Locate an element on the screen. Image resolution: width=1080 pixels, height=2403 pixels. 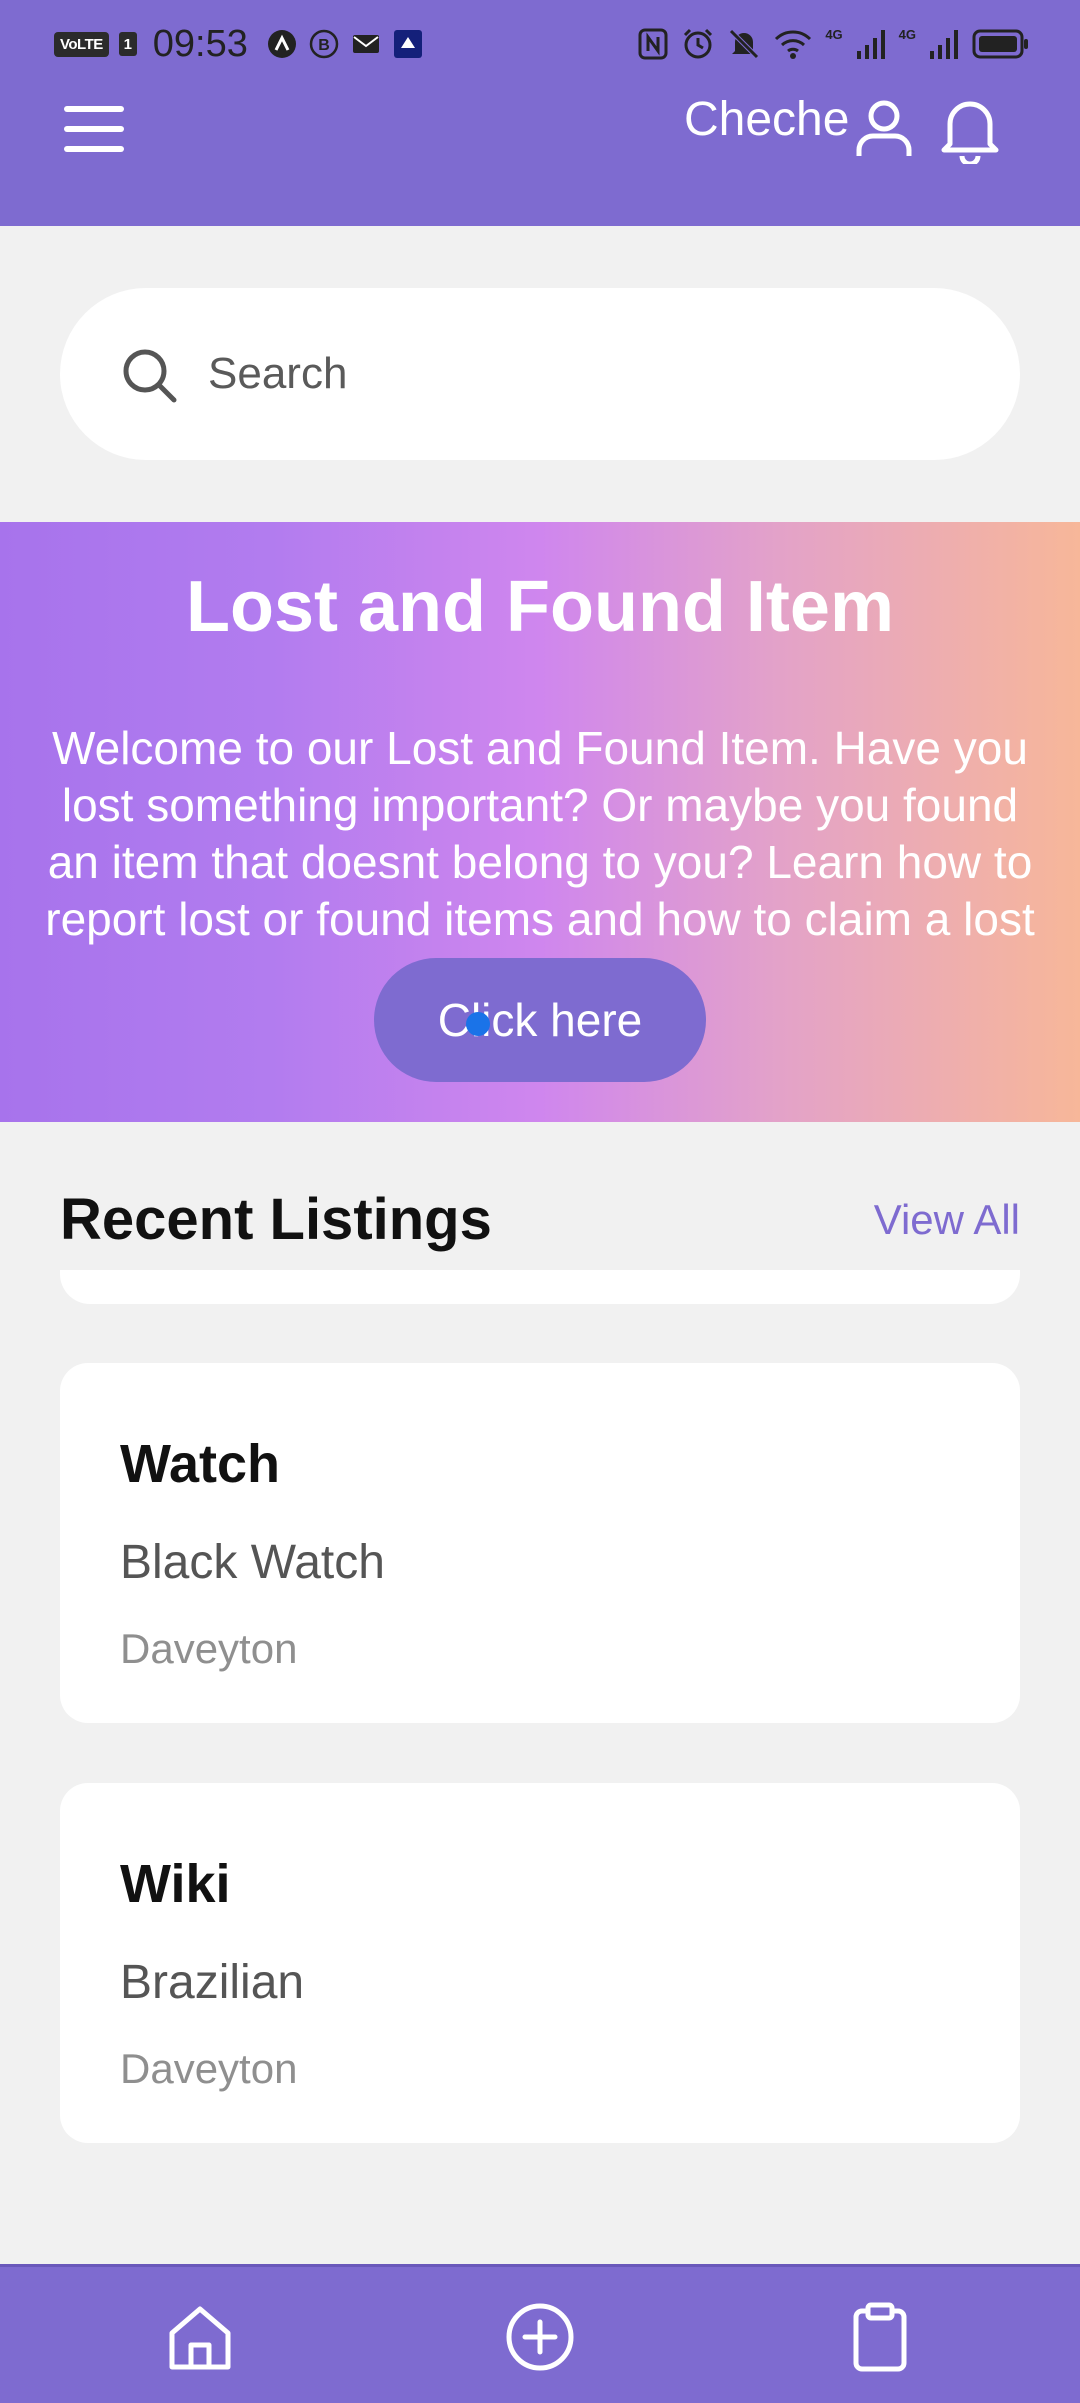
bottom-navigation is located at coordinates (540, 2333).